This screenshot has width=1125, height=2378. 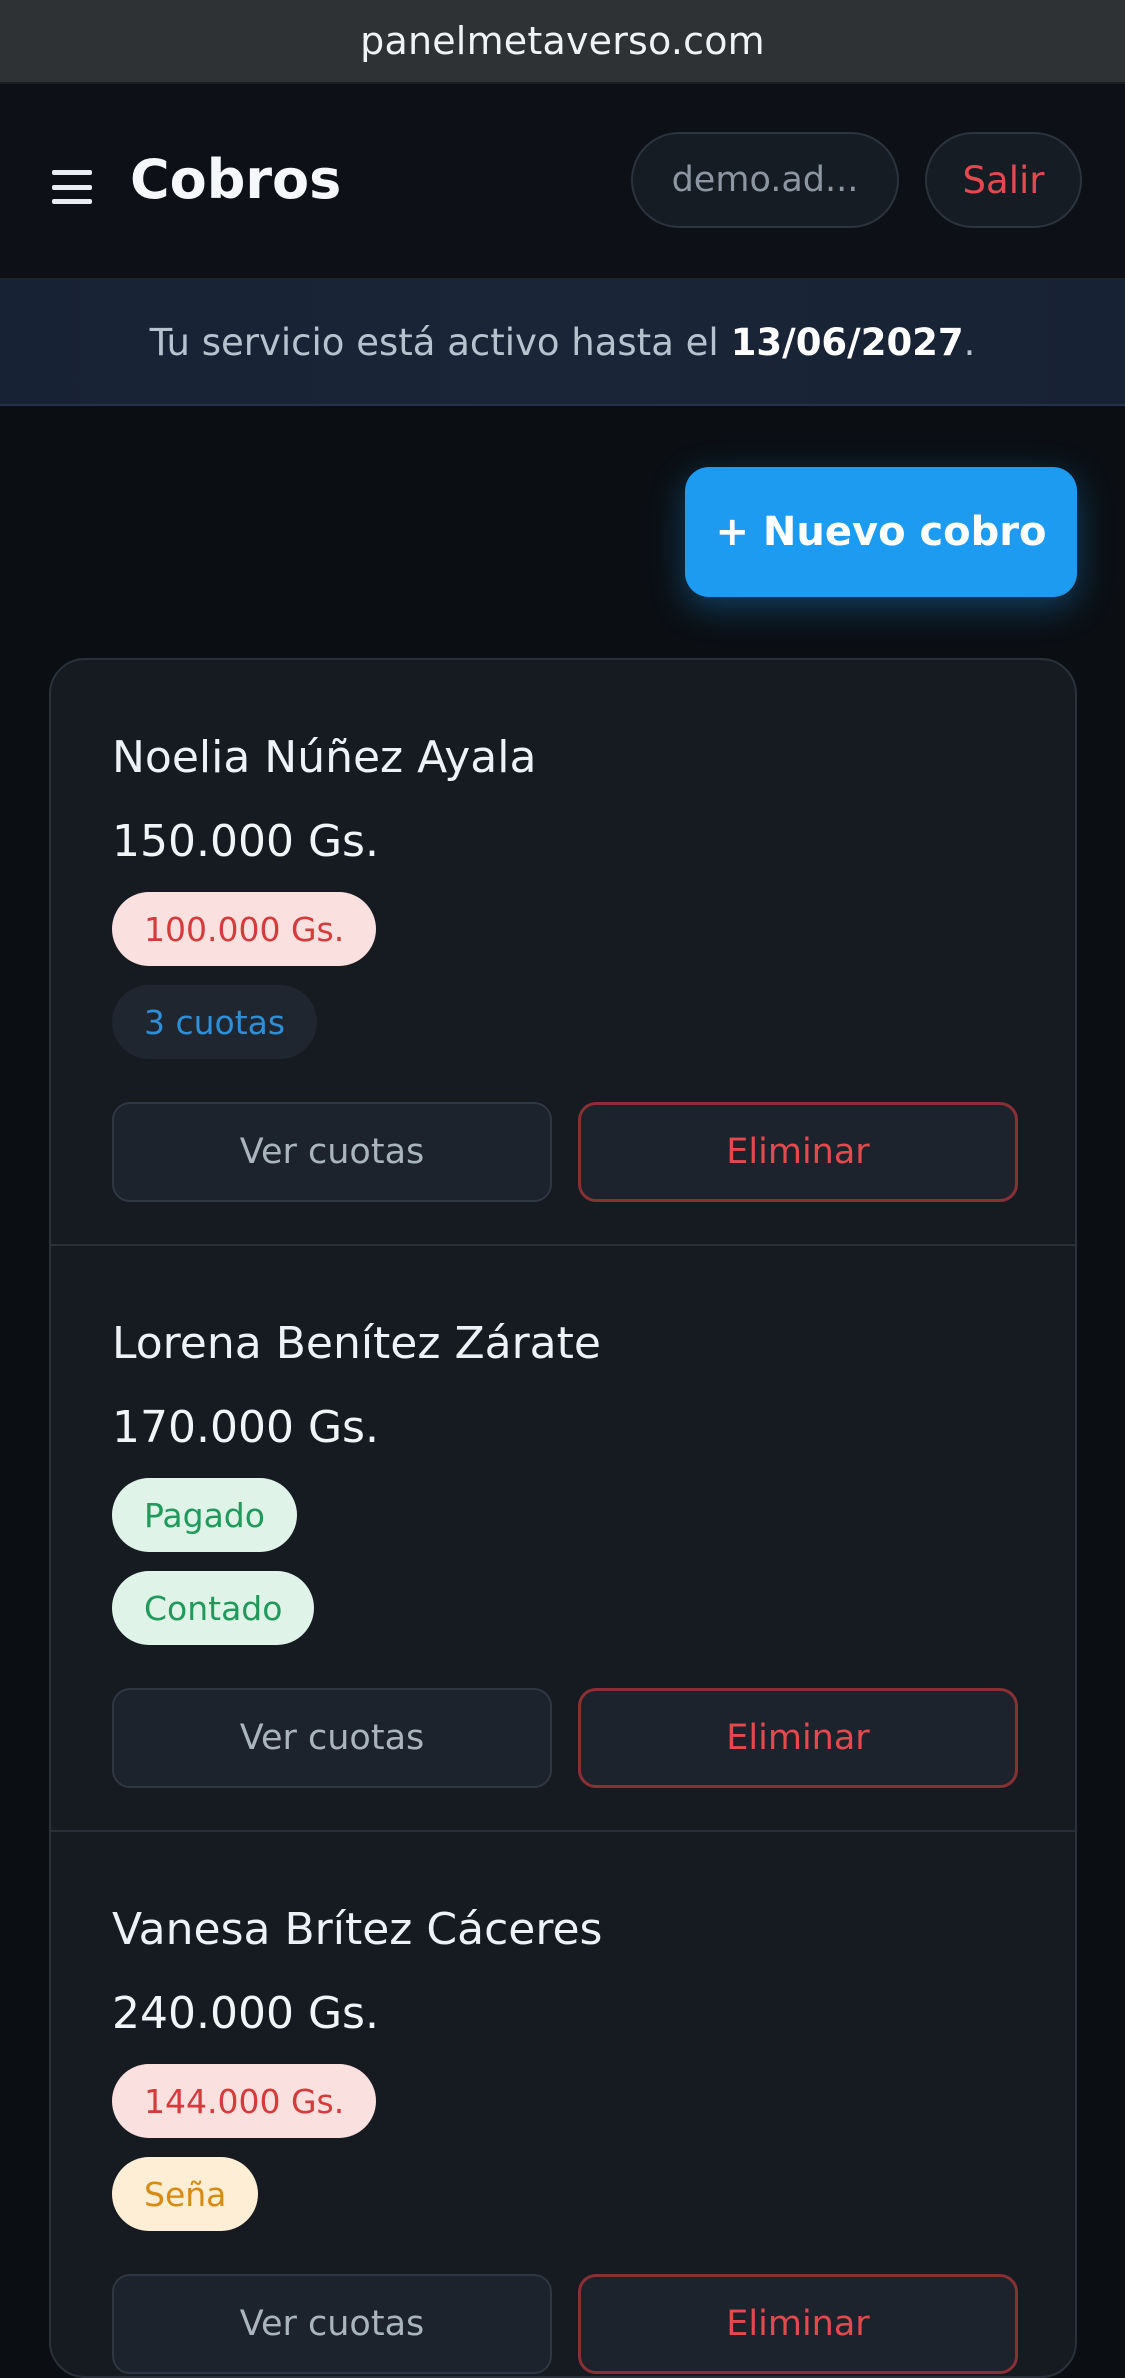 I want to click on menu-icon, so click(x=72, y=187).